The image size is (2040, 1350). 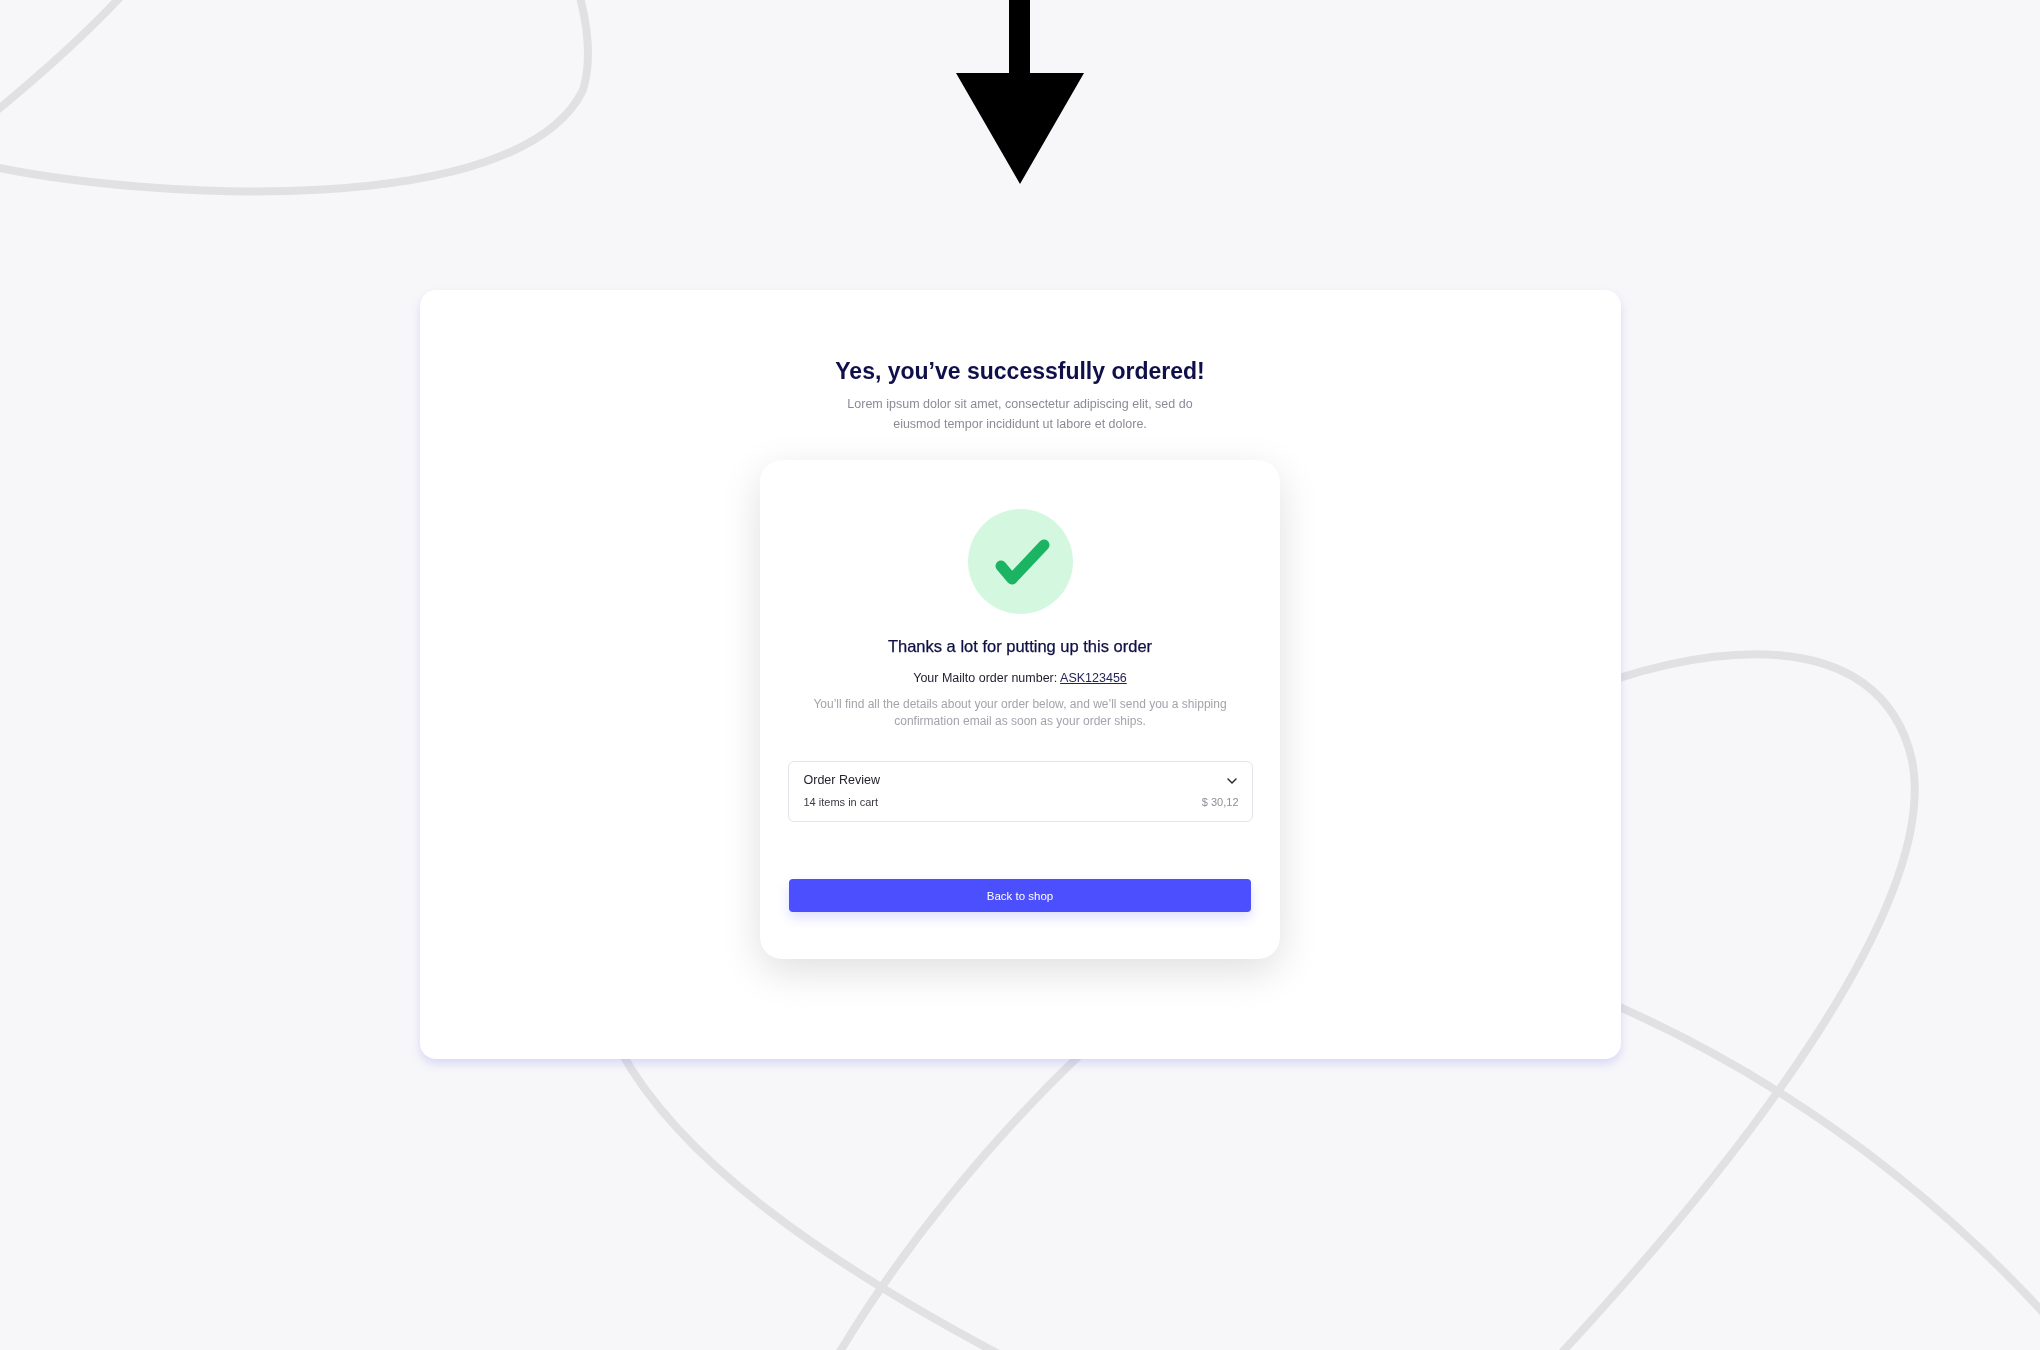 What do you see at coordinates (1020, 371) in the screenshot?
I see `page-title: Yes, you’ve successfully ordered!` at bounding box center [1020, 371].